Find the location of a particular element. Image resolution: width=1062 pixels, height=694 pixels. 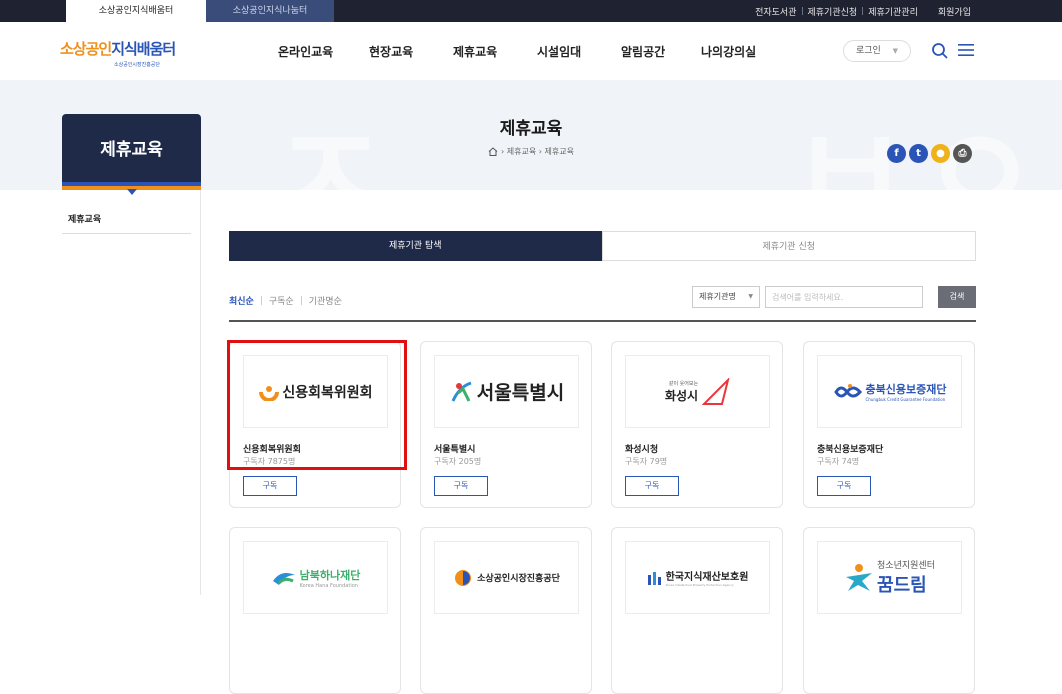

main-nav: 온라인교육 현장교육 제휴교육 시설임대 알림공간 나의강의실 is located at coordinates (529, 51).